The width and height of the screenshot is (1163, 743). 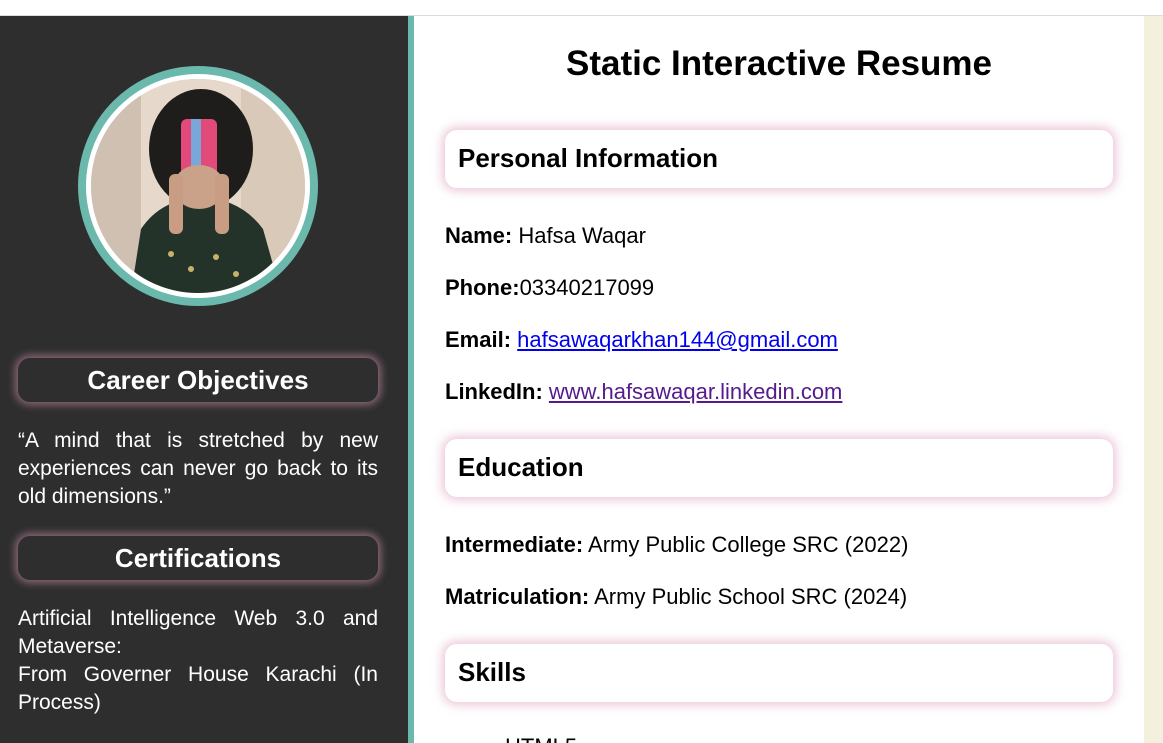 What do you see at coordinates (514, 544) in the screenshot?
I see `intermediate-label: Intermediate:` at bounding box center [514, 544].